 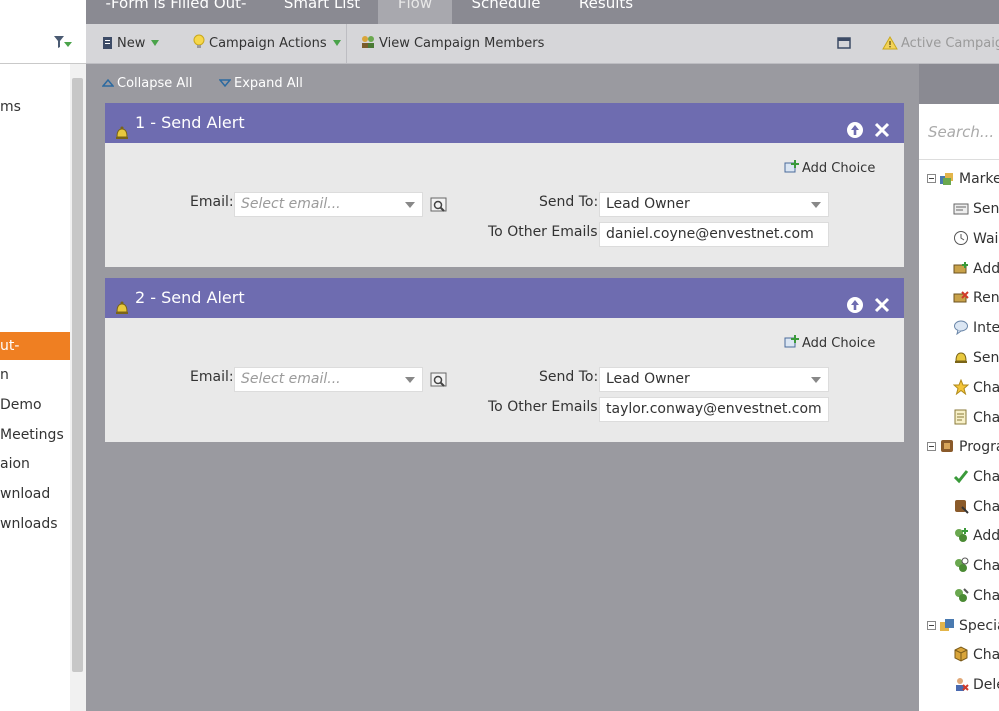 What do you see at coordinates (35, 494) in the screenshot?
I see `tree-item: wnload` at bounding box center [35, 494].